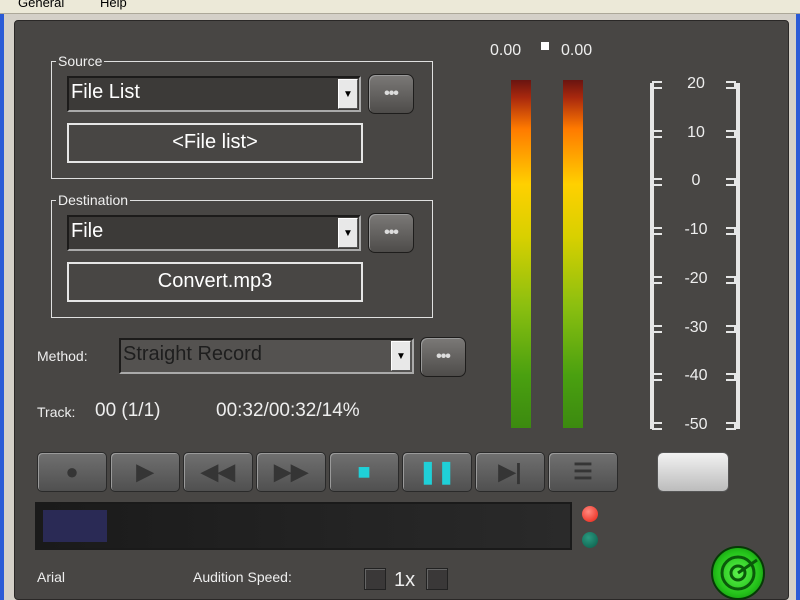 The width and height of the screenshot is (800, 600). I want to click on fast-forward-icon: ▶▶, so click(291, 471).